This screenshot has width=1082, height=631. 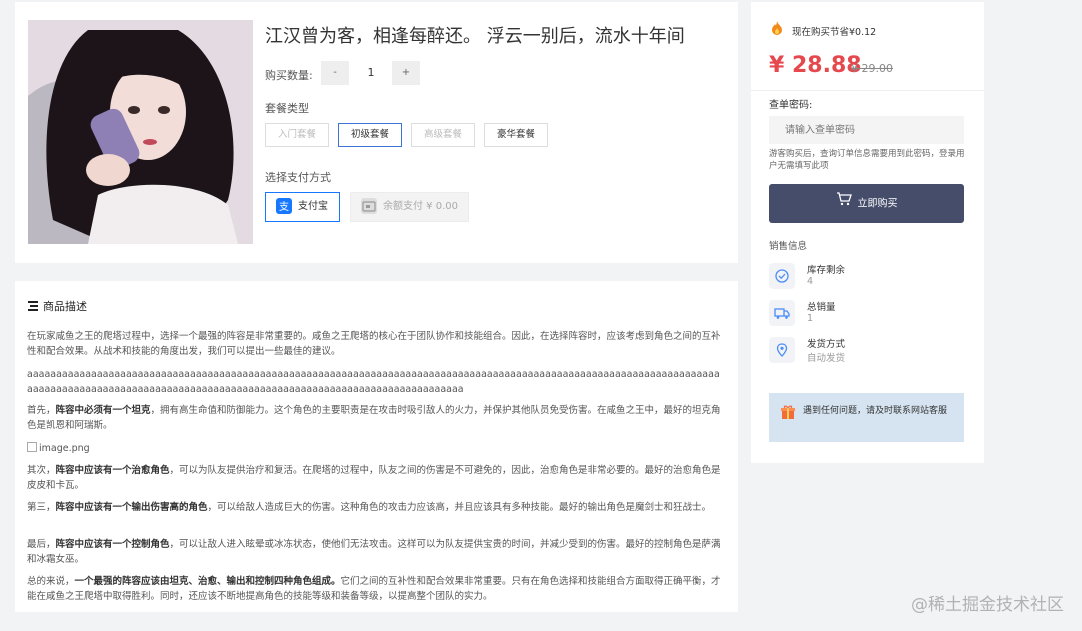 What do you see at coordinates (821, 307) in the screenshot?
I see `stat-total-sales-label: 总销量` at bounding box center [821, 307].